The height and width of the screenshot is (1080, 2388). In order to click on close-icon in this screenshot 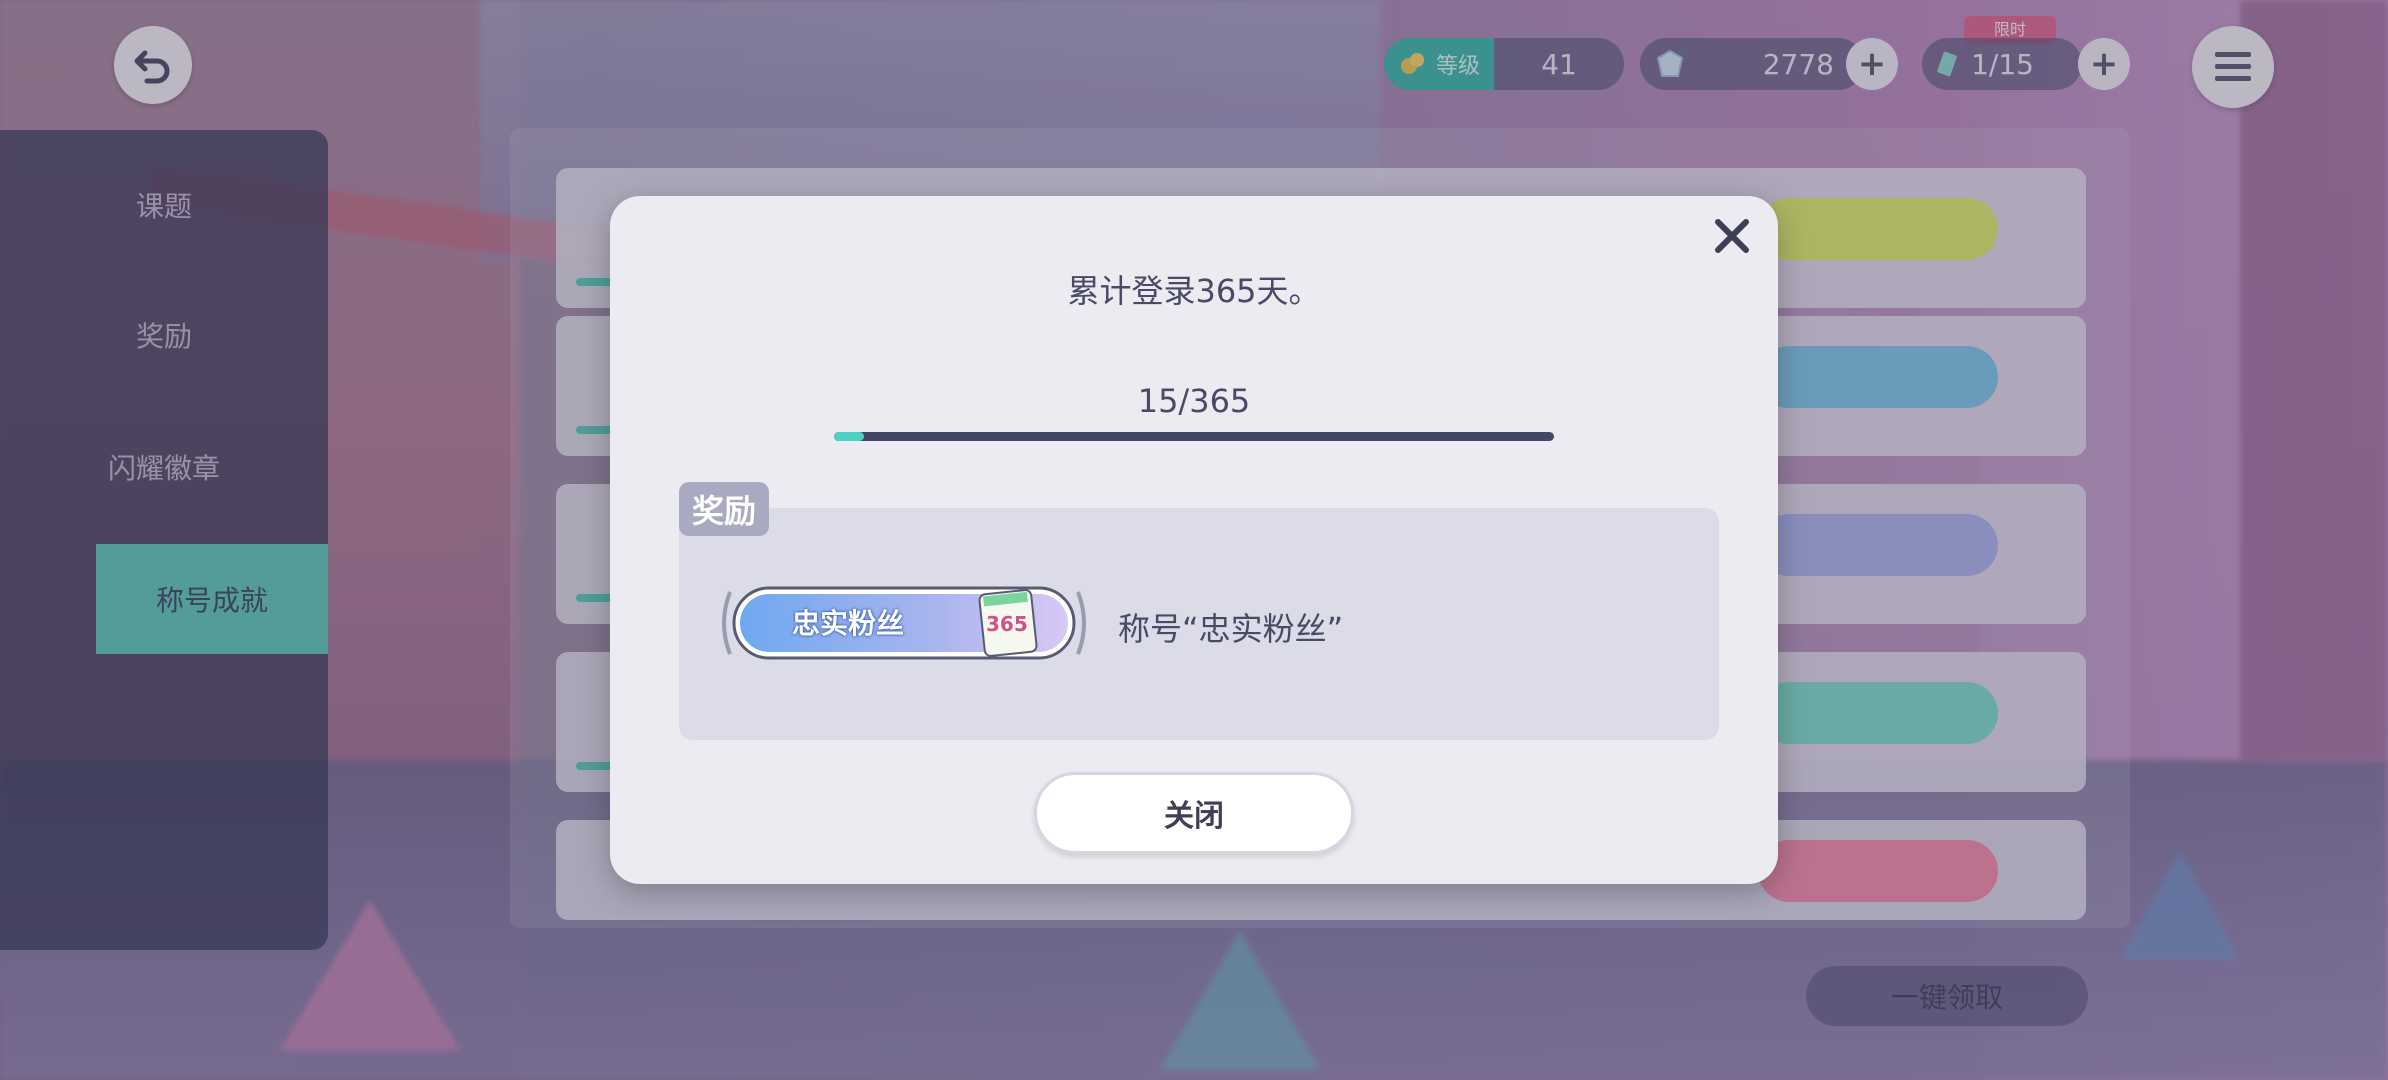, I will do `click(1732, 236)`.